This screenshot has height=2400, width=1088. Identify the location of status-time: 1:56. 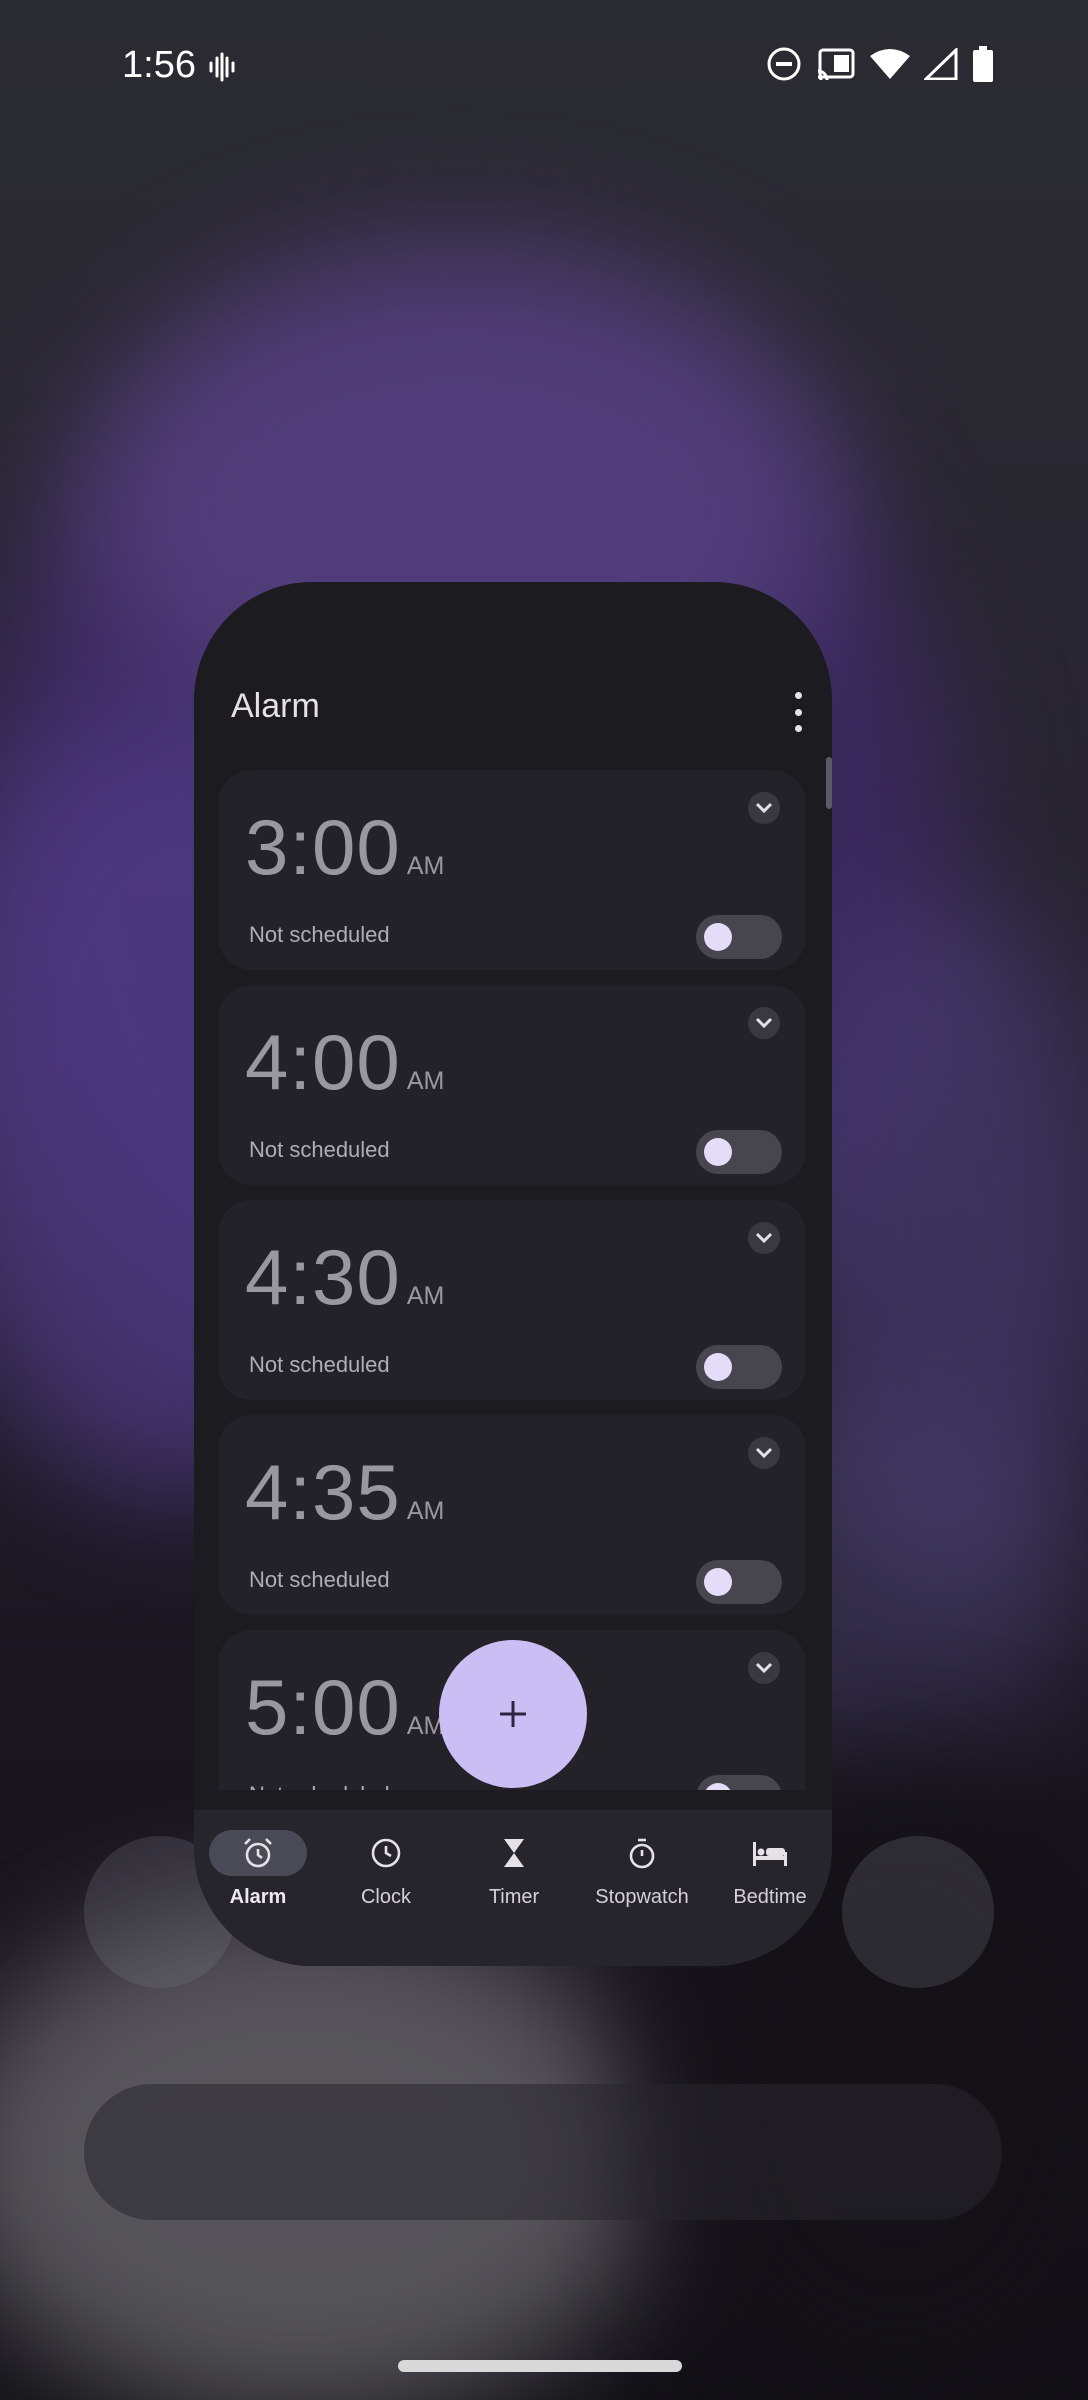
(159, 65).